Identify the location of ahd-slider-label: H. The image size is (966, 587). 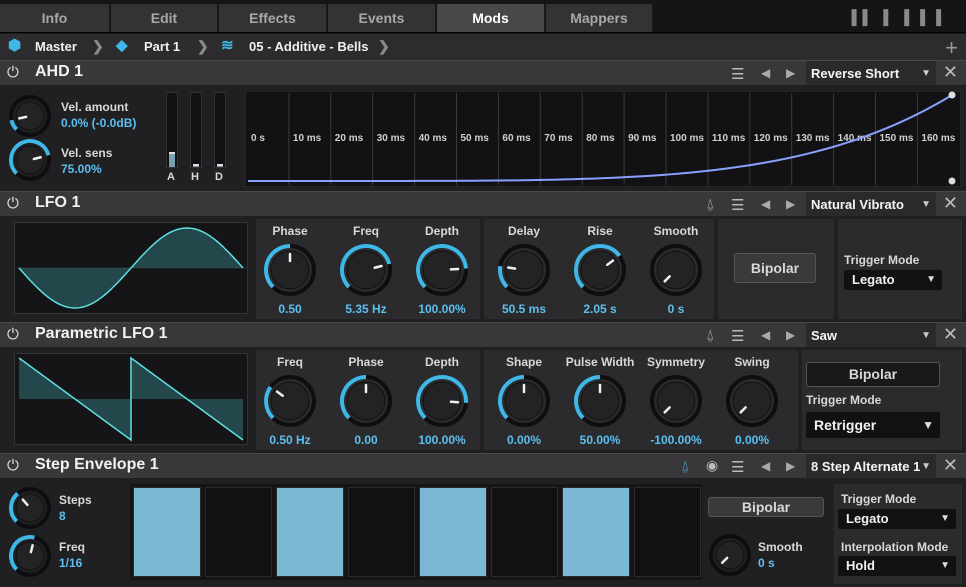
(195, 177).